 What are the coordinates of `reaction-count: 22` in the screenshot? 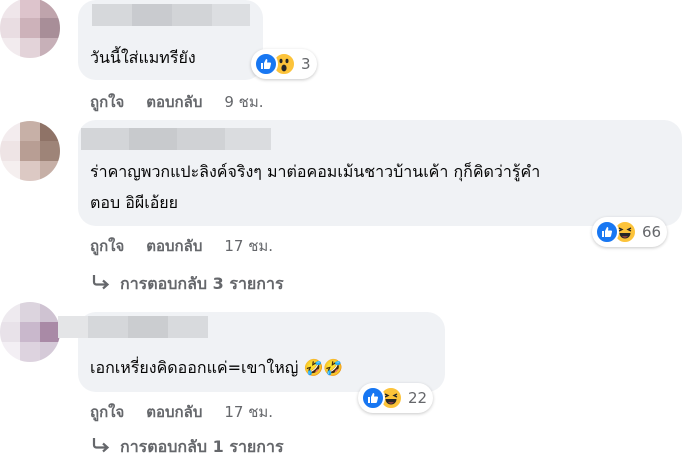 It's located at (418, 398).